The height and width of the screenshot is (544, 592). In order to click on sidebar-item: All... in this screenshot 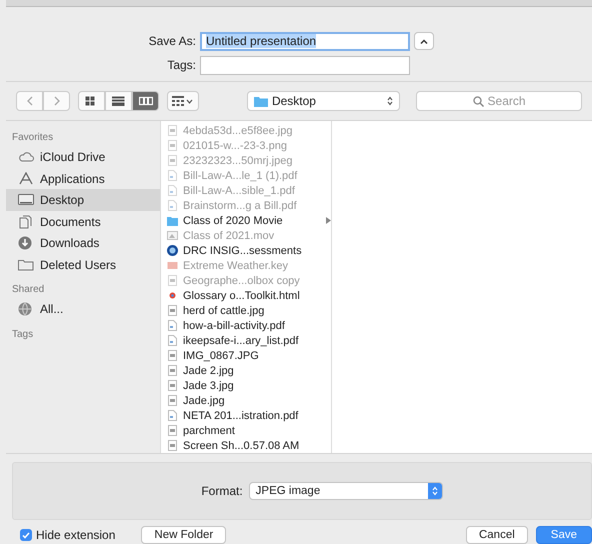, I will do `click(83, 309)`.